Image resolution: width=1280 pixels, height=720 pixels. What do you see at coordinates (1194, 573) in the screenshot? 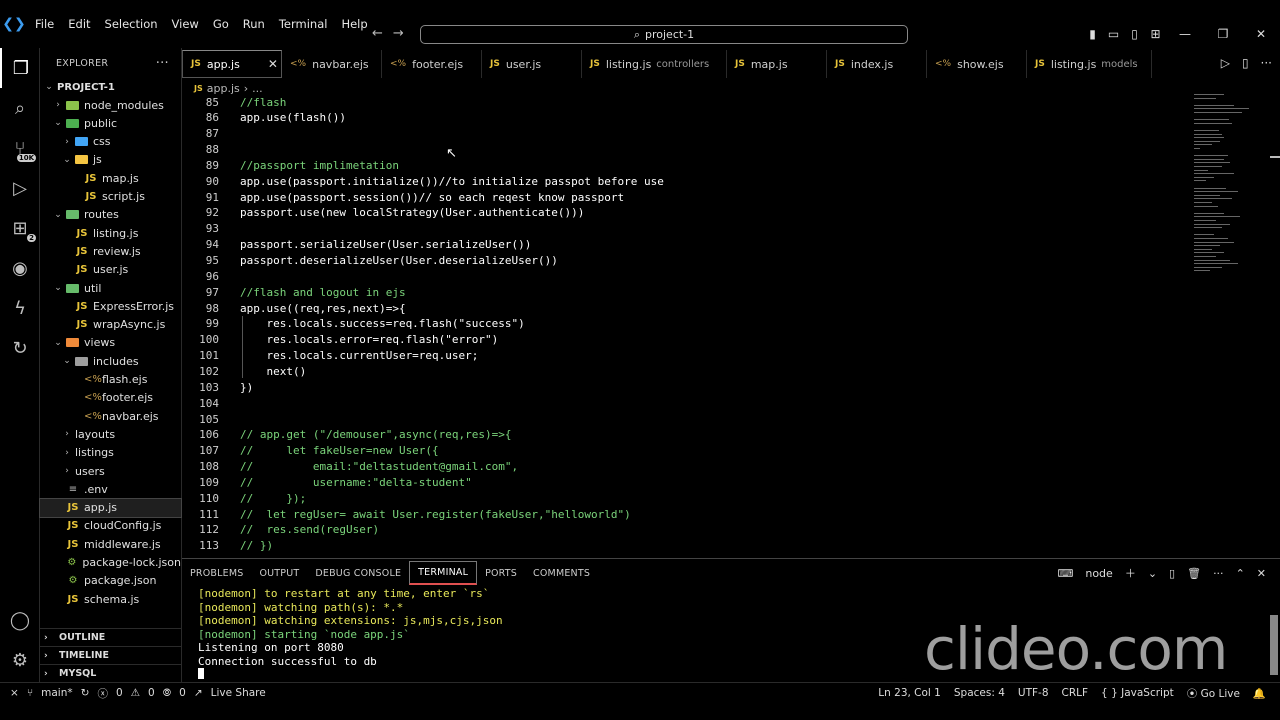
I see `kill-terminal-icon: 🗑` at bounding box center [1194, 573].